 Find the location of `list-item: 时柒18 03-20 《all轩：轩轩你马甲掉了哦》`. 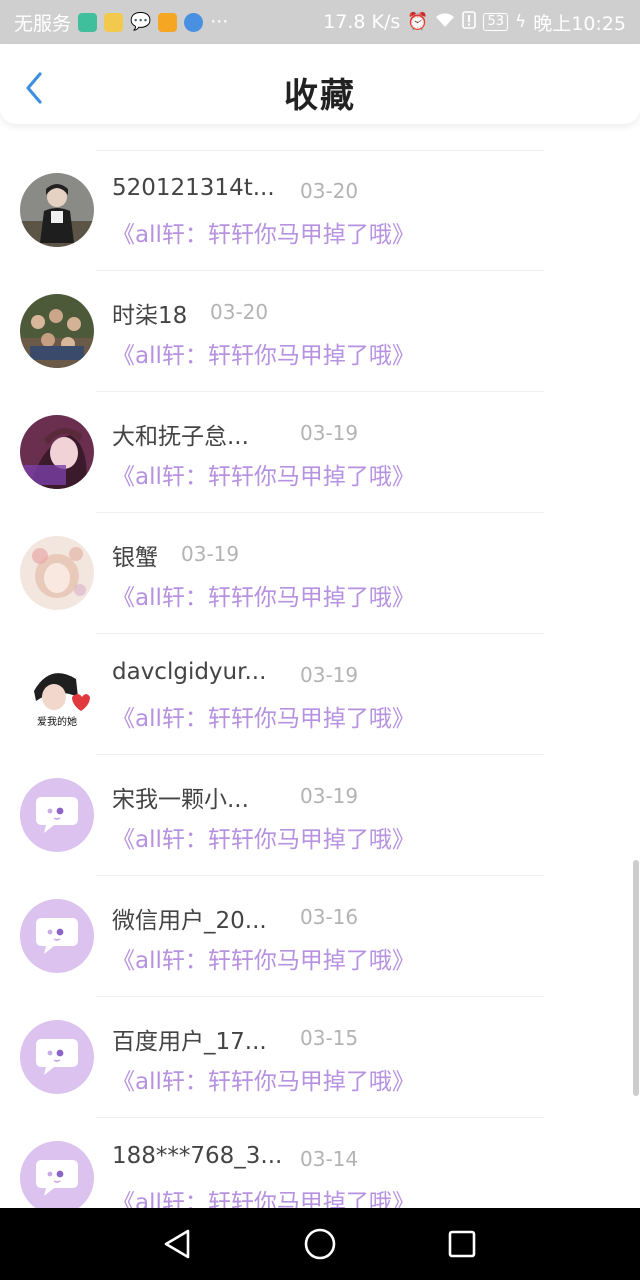

list-item: 时柒18 03-20 《all轩：轩轩你马甲掉了哦》 is located at coordinates (320, 331).